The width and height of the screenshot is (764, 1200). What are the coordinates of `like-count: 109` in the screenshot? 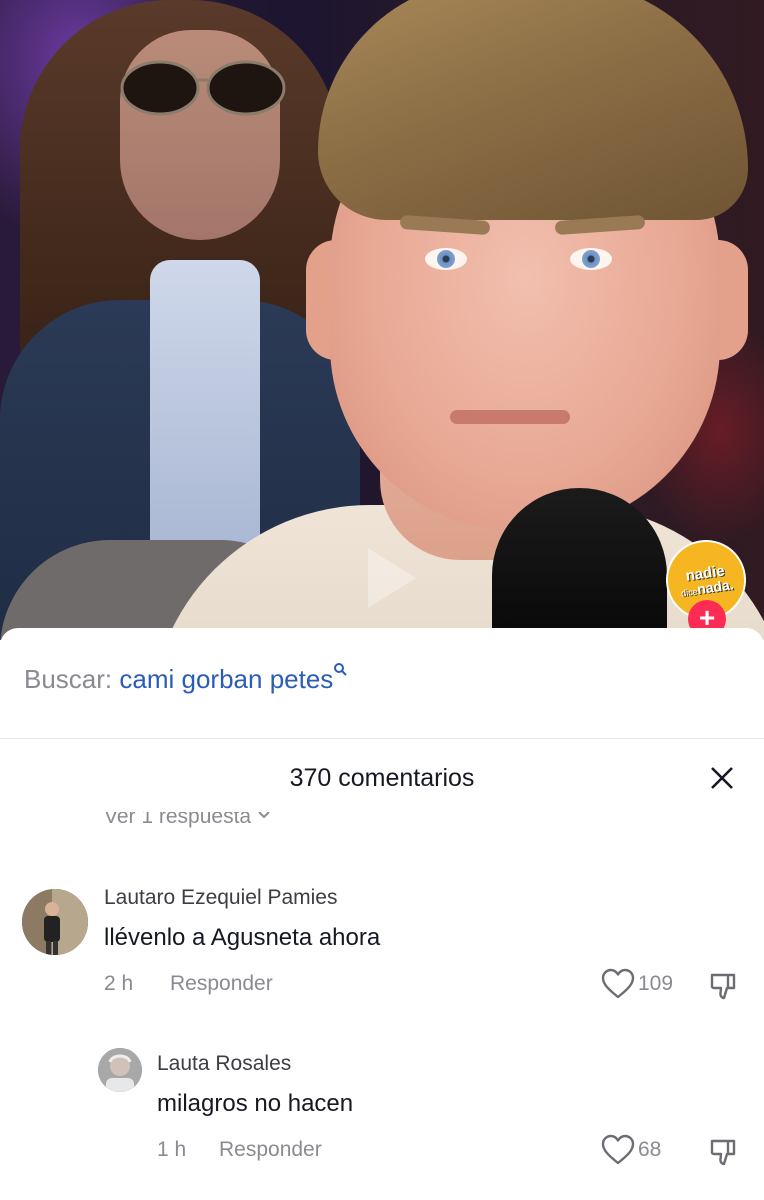 It's located at (656, 983).